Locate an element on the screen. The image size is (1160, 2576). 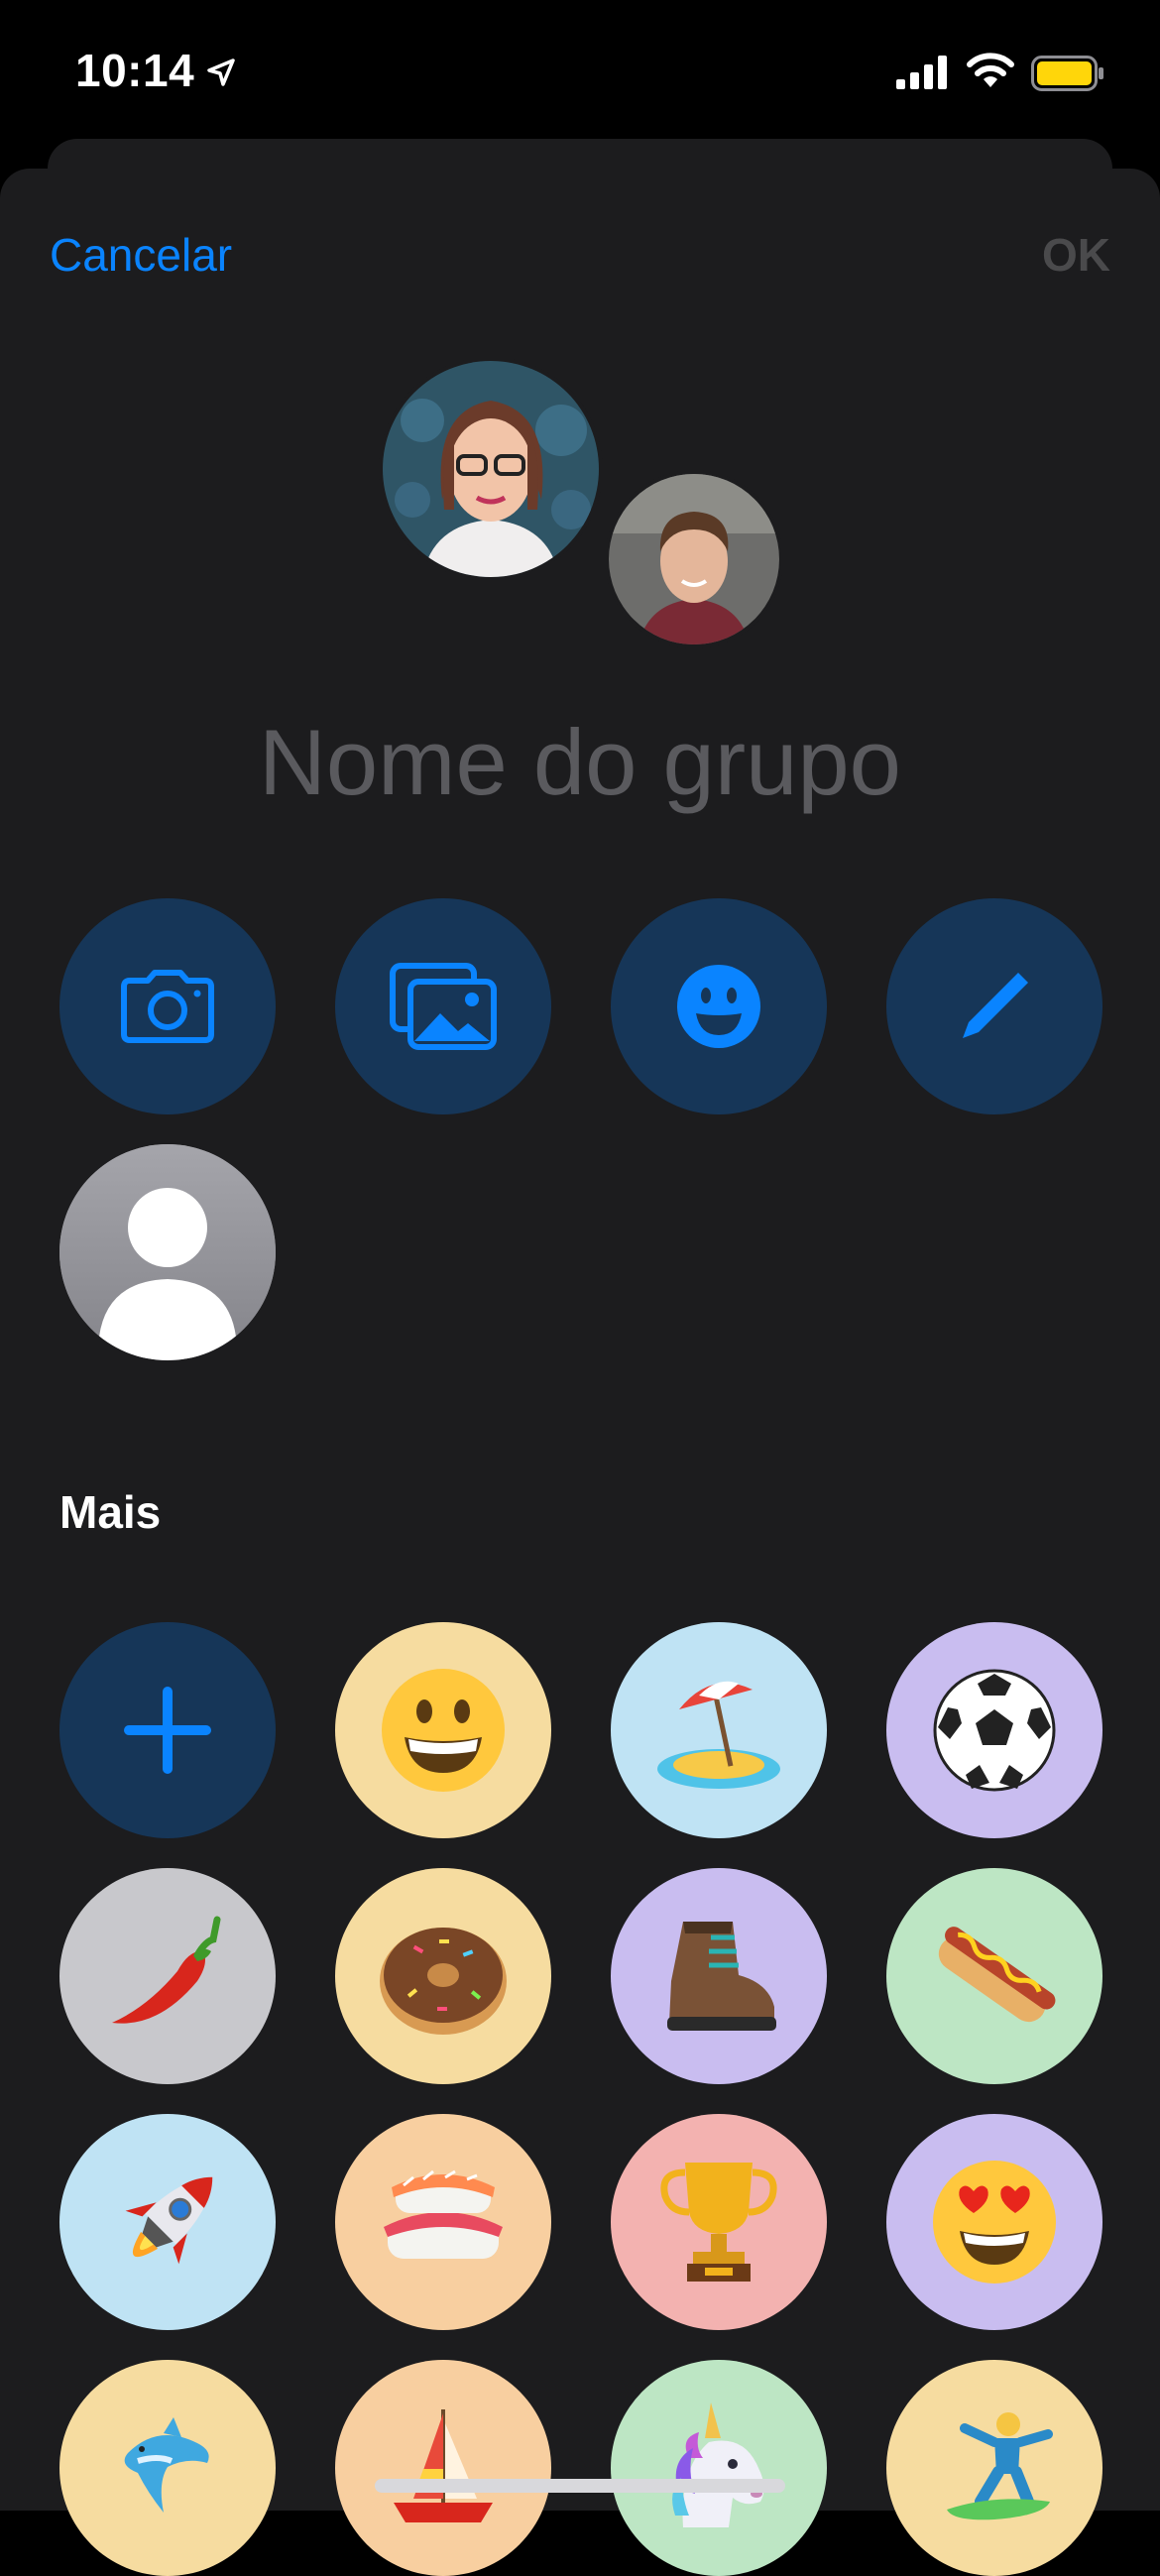
heart-eyes-face-icon is located at coordinates (994, 2222).